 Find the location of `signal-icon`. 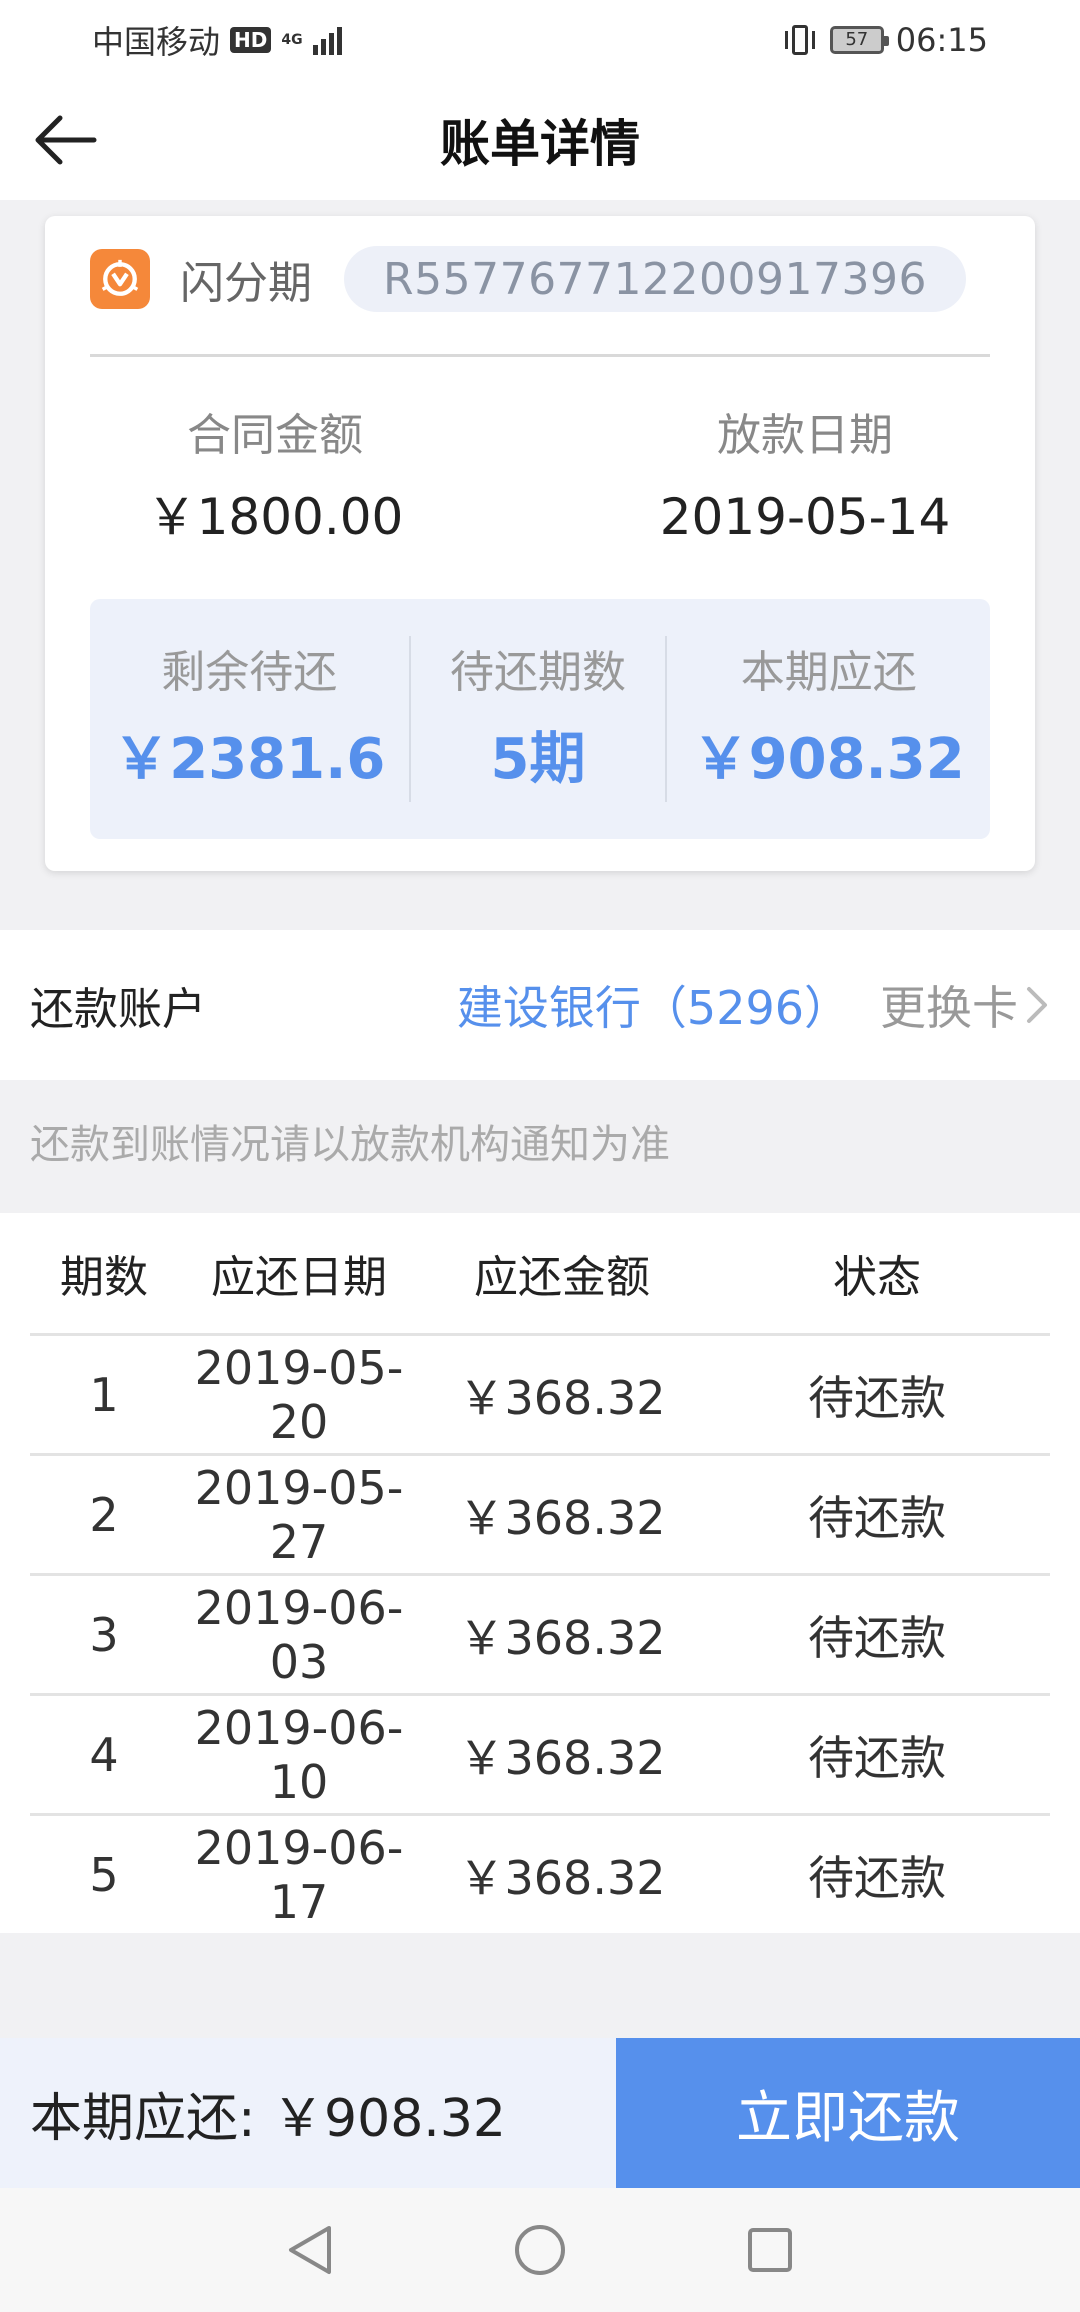

signal-icon is located at coordinates (327, 40).